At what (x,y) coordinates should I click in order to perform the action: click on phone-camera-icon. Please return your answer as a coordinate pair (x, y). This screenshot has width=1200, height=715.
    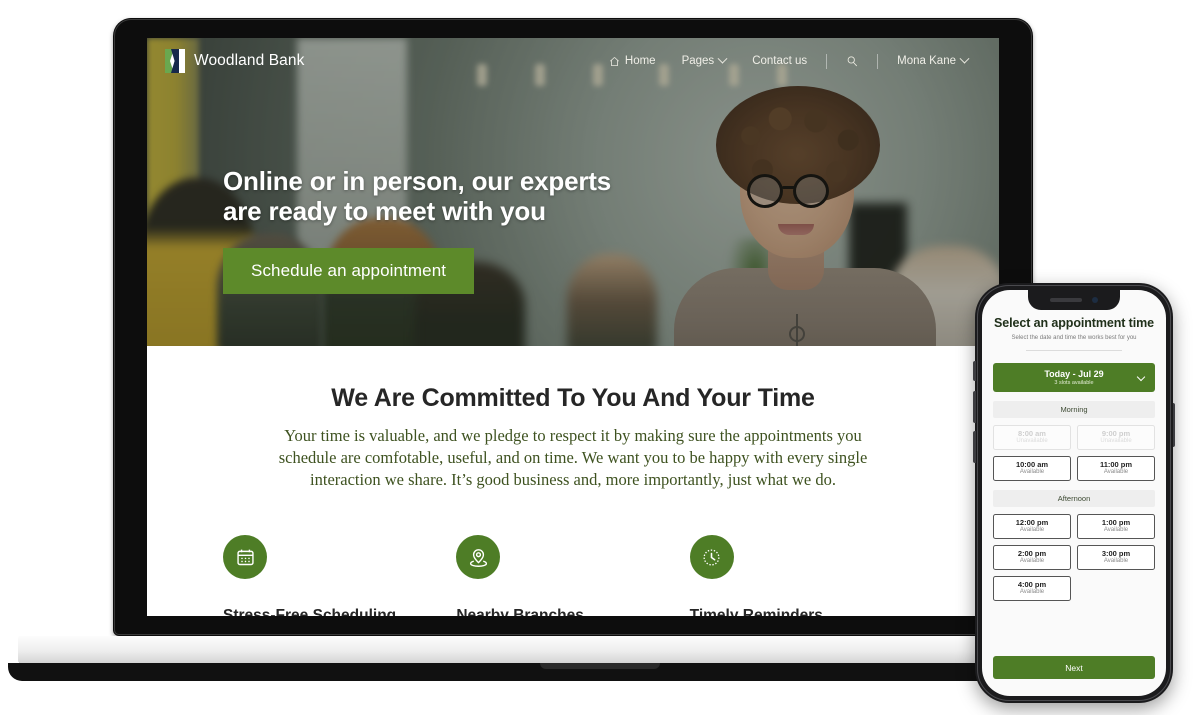
    Looking at the image, I should click on (1095, 300).